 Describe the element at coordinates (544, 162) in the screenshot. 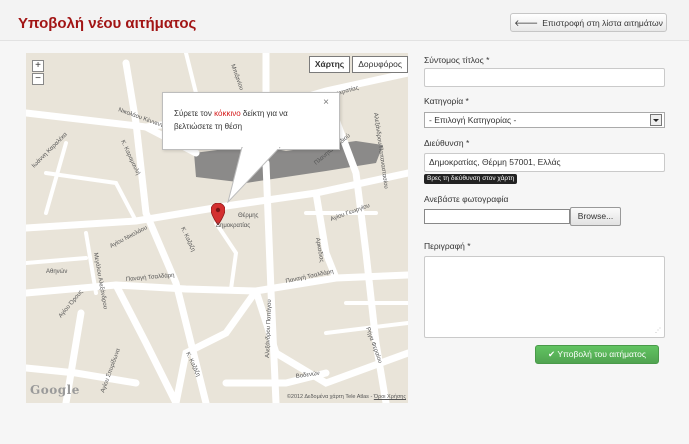

I see `address-input: Δημοκρατίας, Θέρμη 57001, Ελλάς` at that location.